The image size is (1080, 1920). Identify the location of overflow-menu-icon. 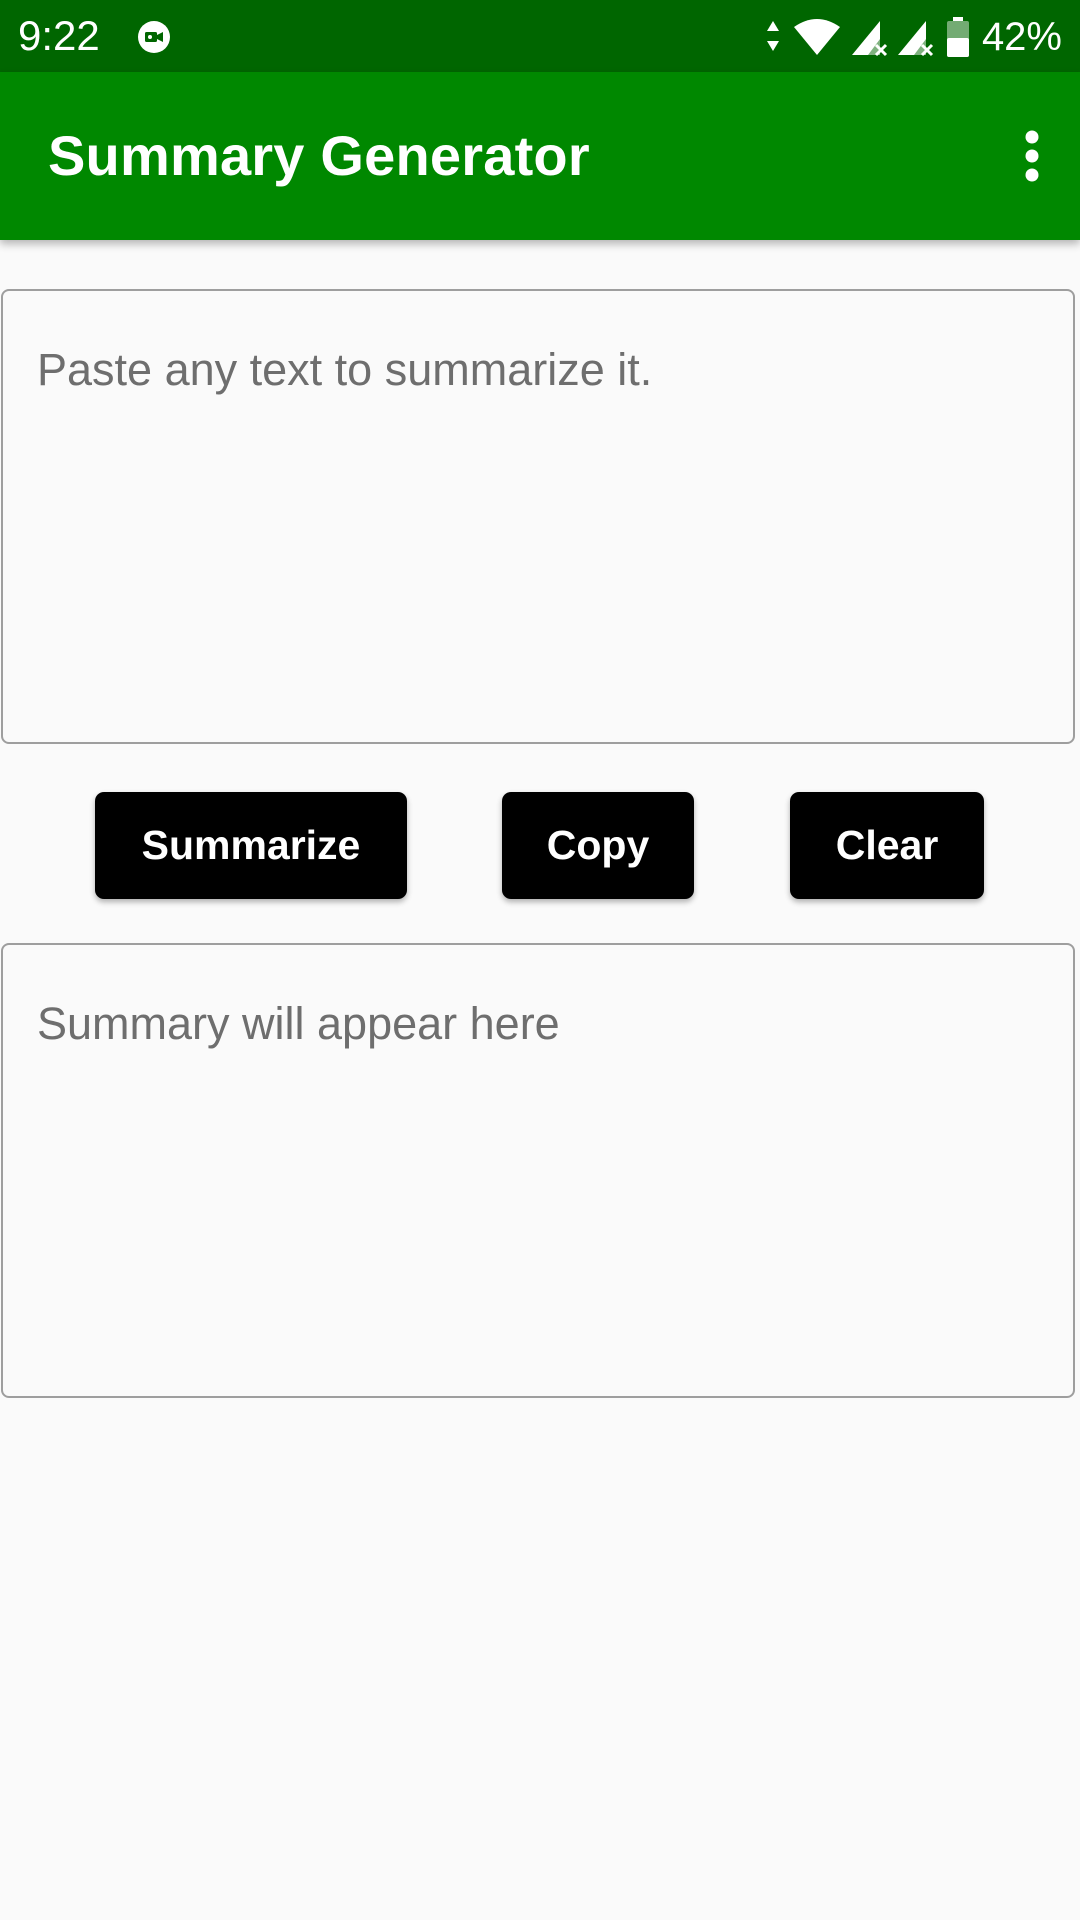
(1032, 156).